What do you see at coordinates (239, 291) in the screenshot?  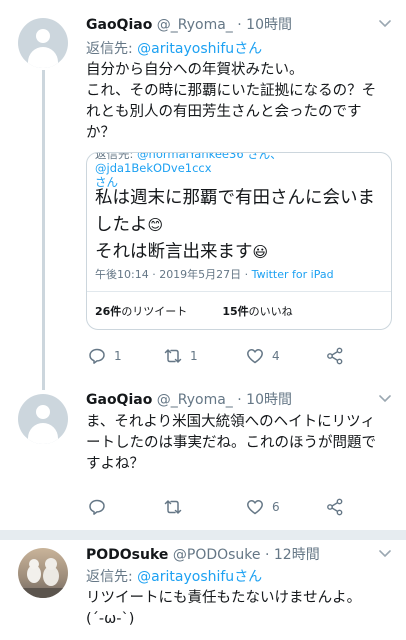 I see `quoted-divider` at bounding box center [239, 291].